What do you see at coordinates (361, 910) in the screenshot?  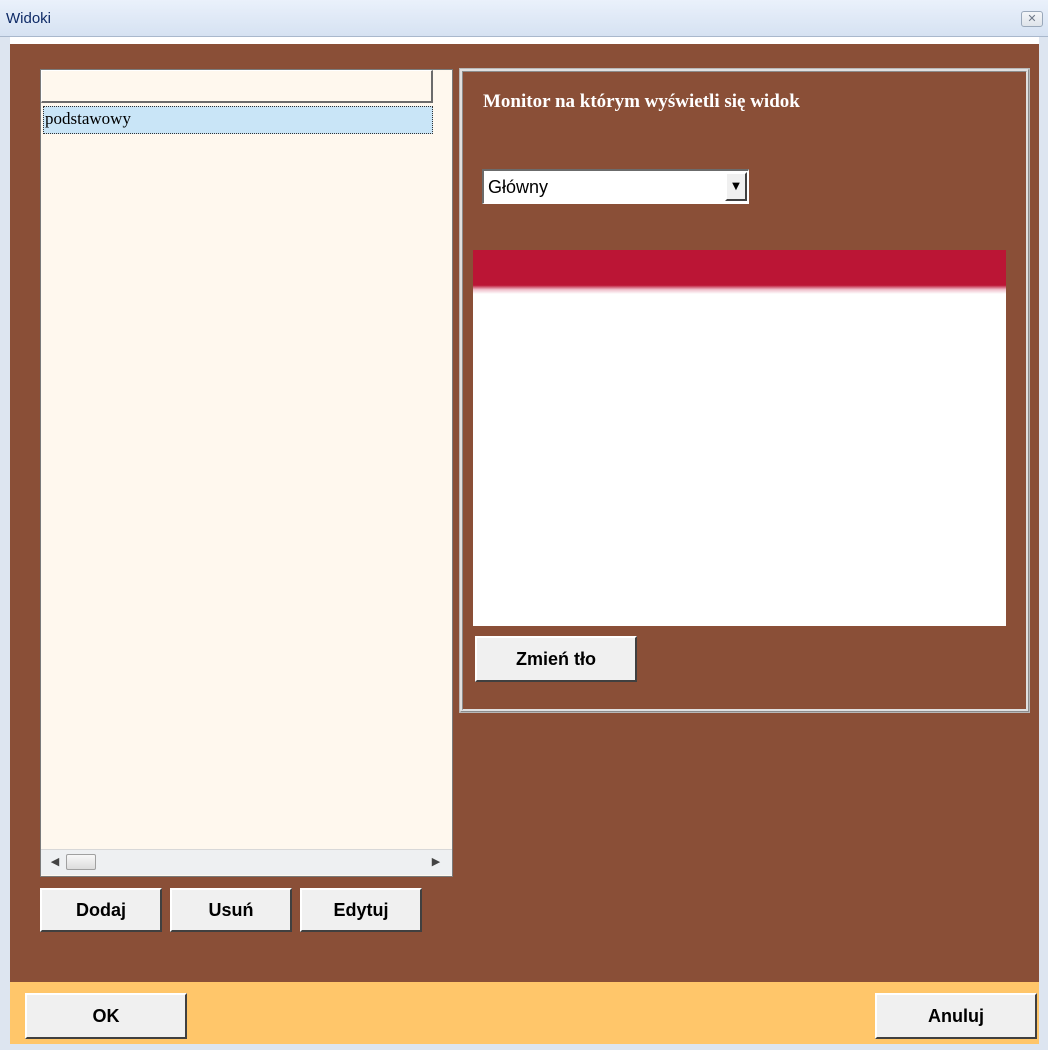 I see `edit-button: Edytuj` at bounding box center [361, 910].